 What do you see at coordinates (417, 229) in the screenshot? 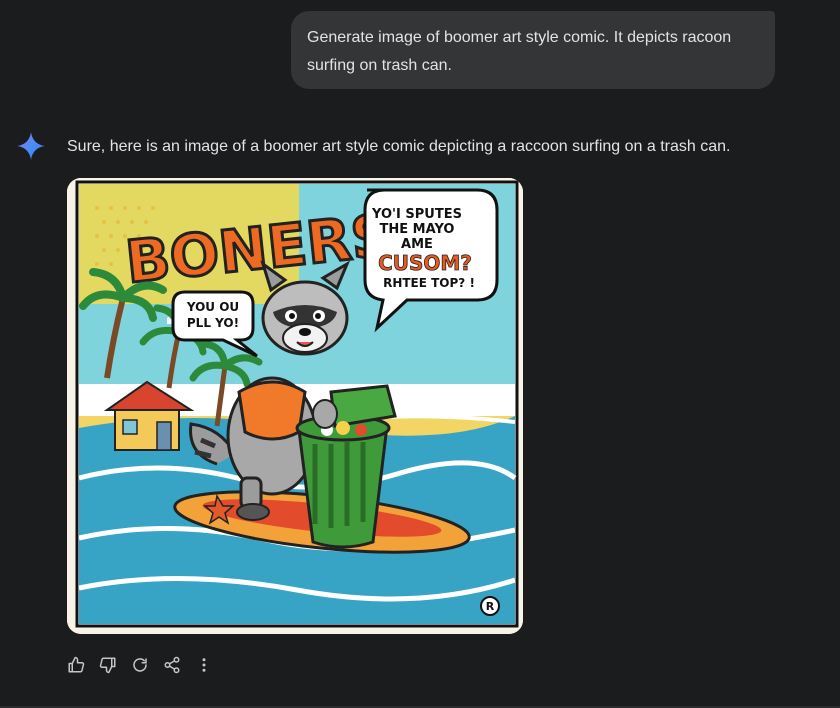
I see `svg-text: THE MAYO` at bounding box center [417, 229].